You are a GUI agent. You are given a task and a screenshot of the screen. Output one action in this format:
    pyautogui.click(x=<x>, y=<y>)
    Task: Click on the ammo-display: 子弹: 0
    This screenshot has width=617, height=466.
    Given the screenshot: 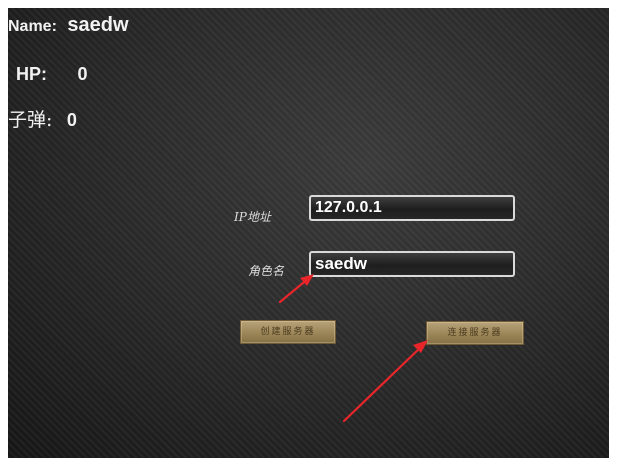 What is the action you would take?
    pyautogui.click(x=42, y=118)
    